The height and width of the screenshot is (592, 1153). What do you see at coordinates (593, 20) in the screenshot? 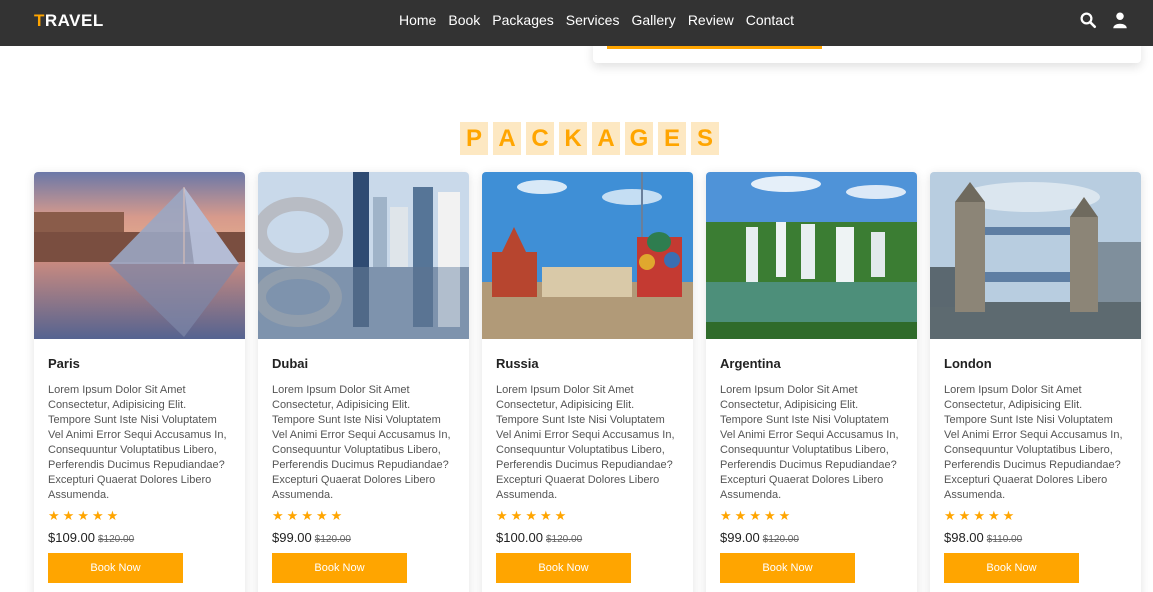
I see `nav-services: Services` at bounding box center [593, 20].